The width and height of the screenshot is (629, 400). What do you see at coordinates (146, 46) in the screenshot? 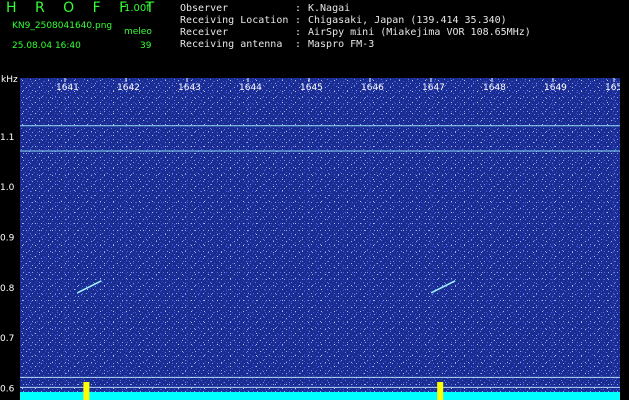
I see `event-count: 39` at bounding box center [146, 46].